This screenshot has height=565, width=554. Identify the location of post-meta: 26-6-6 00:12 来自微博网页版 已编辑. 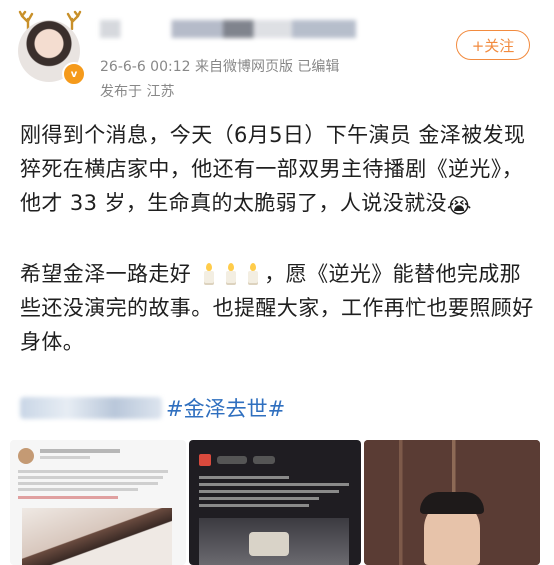
(220, 67).